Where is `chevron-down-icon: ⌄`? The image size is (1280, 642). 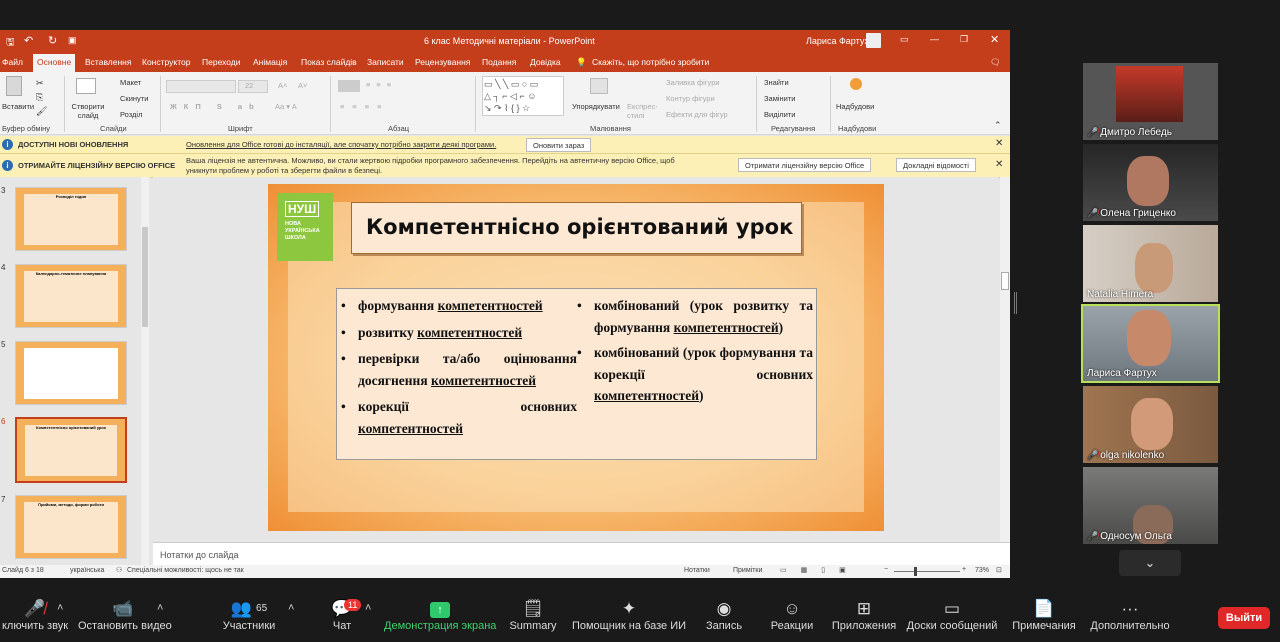
chevron-down-icon: ⌄ is located at coordinates (1150, 563).